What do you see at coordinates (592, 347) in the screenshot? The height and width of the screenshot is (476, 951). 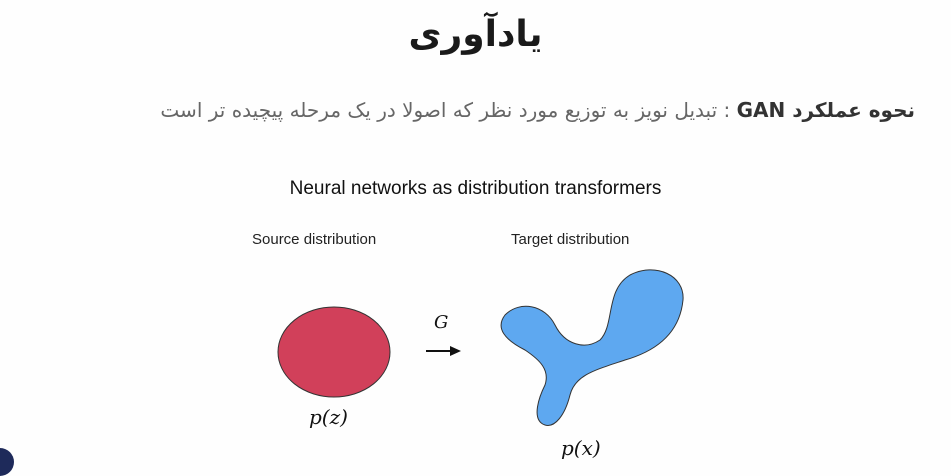 I see `target-distribution-blob` at bounding box center [592, 347].